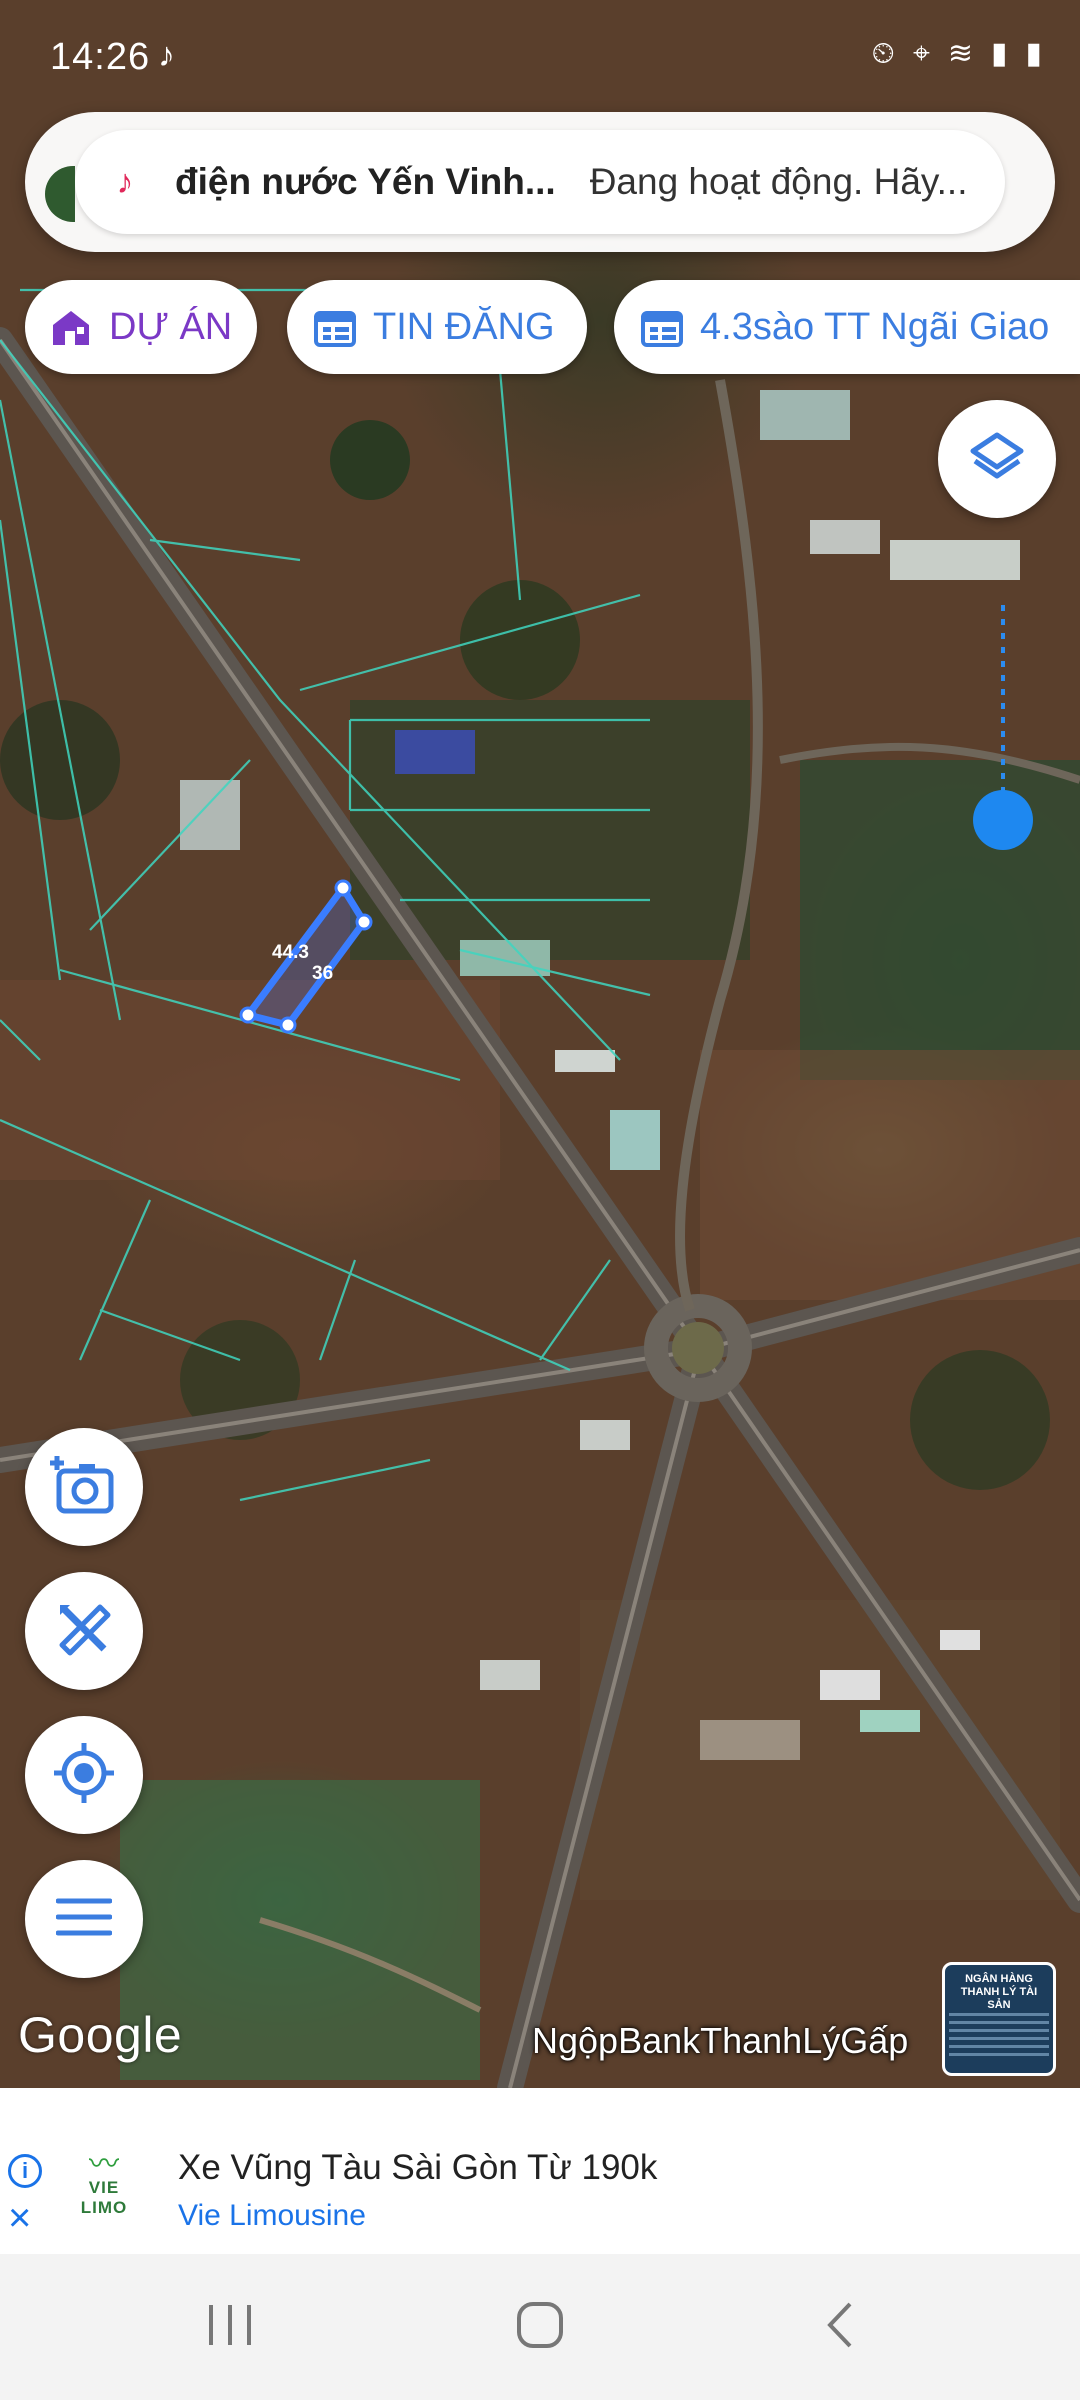 This screenshot has height=2400, width=1080. I want to click on my-location-button, so click(84, 1775).